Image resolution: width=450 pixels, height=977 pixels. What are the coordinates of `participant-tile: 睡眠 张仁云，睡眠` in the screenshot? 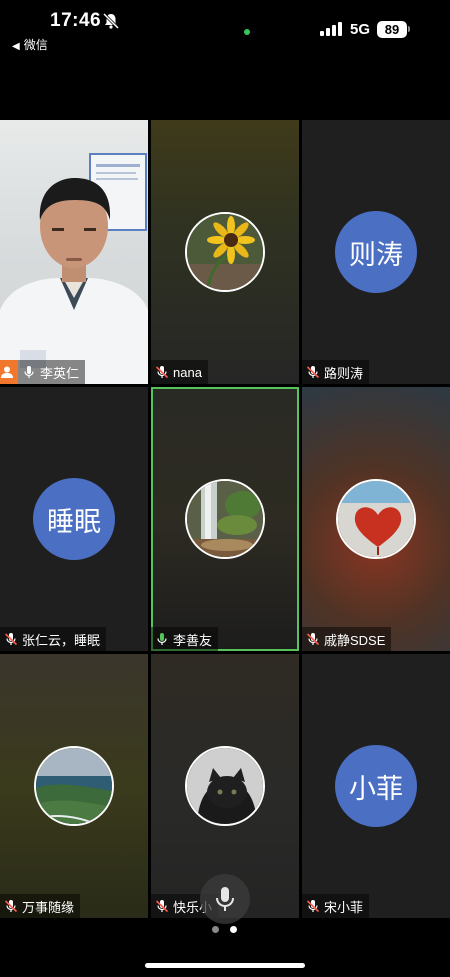 It's located at (74, 519).